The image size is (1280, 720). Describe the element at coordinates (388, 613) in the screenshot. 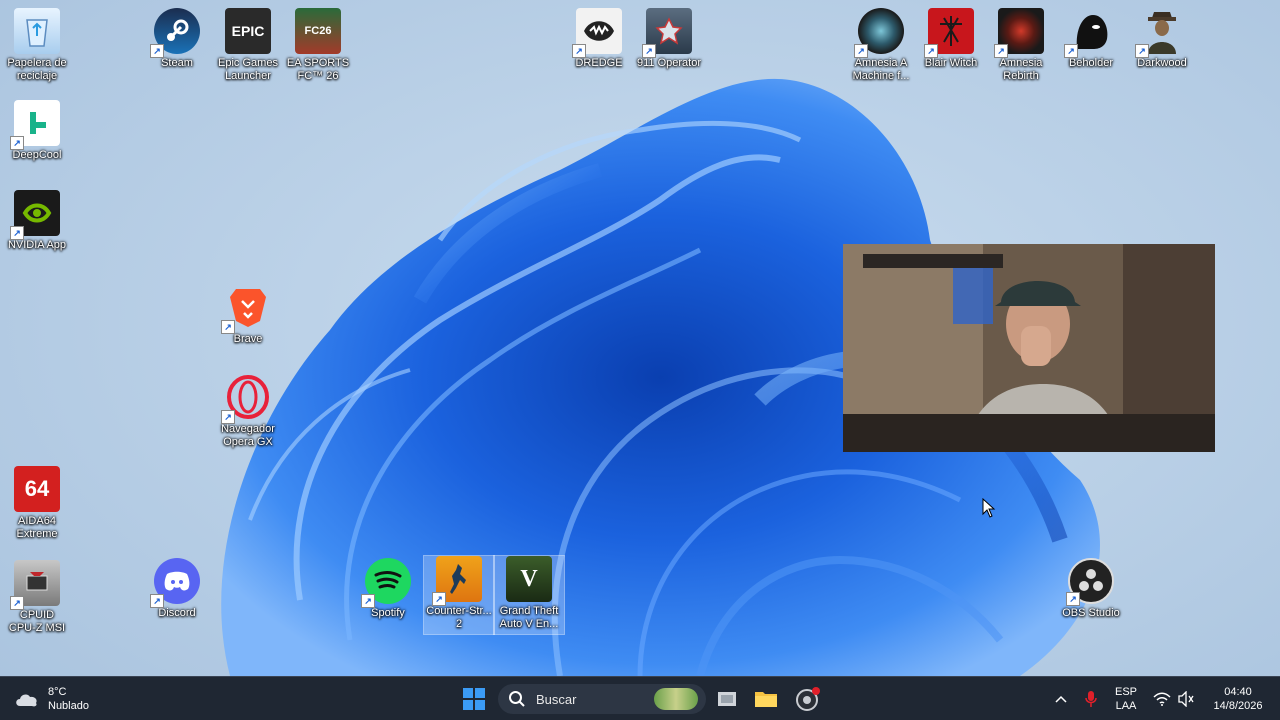

I see `spotify-label: Spotify` at that location.